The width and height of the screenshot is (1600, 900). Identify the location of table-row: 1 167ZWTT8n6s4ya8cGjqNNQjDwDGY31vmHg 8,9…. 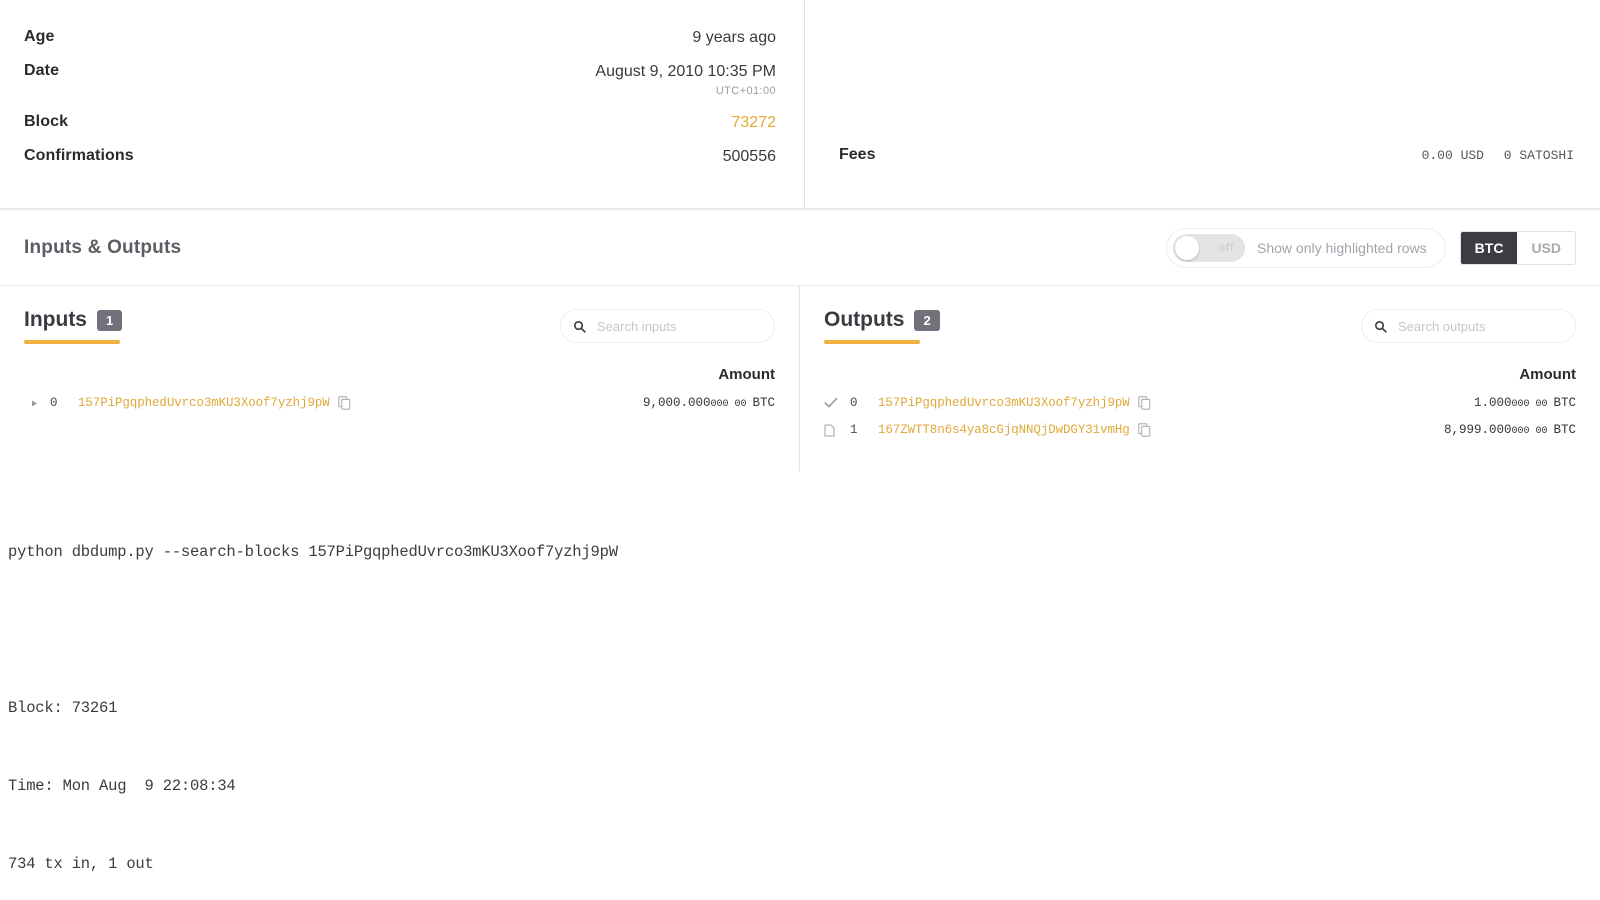
(1200, 430).